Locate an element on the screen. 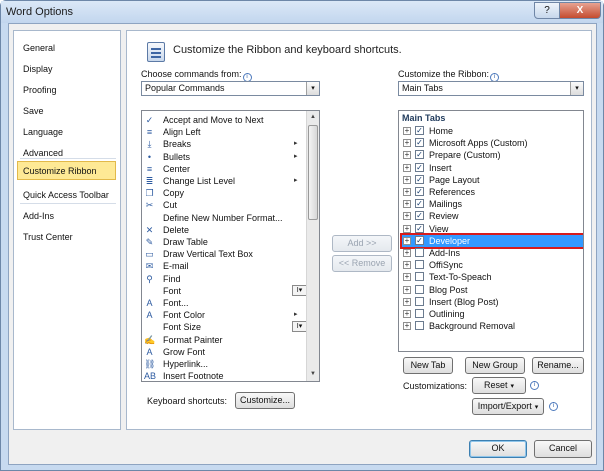 This screenshot has width=604, height=471. tree-item-review: + ✓ Review is located at coordinates (492, 216).